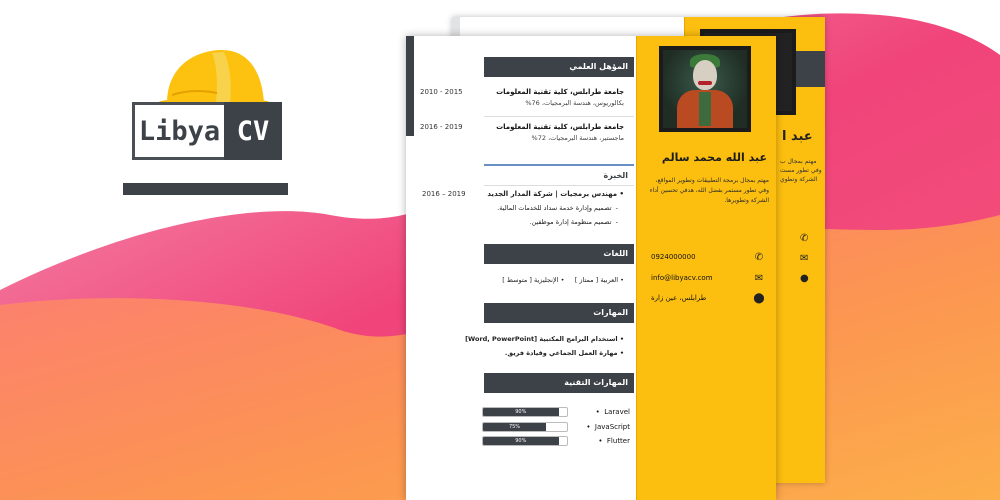 This screenshot has width=1000, height=500. Describe the element at coordinates (673, 257) in the screenshot. I see `contact-phone-text: 0924000000` at that location.